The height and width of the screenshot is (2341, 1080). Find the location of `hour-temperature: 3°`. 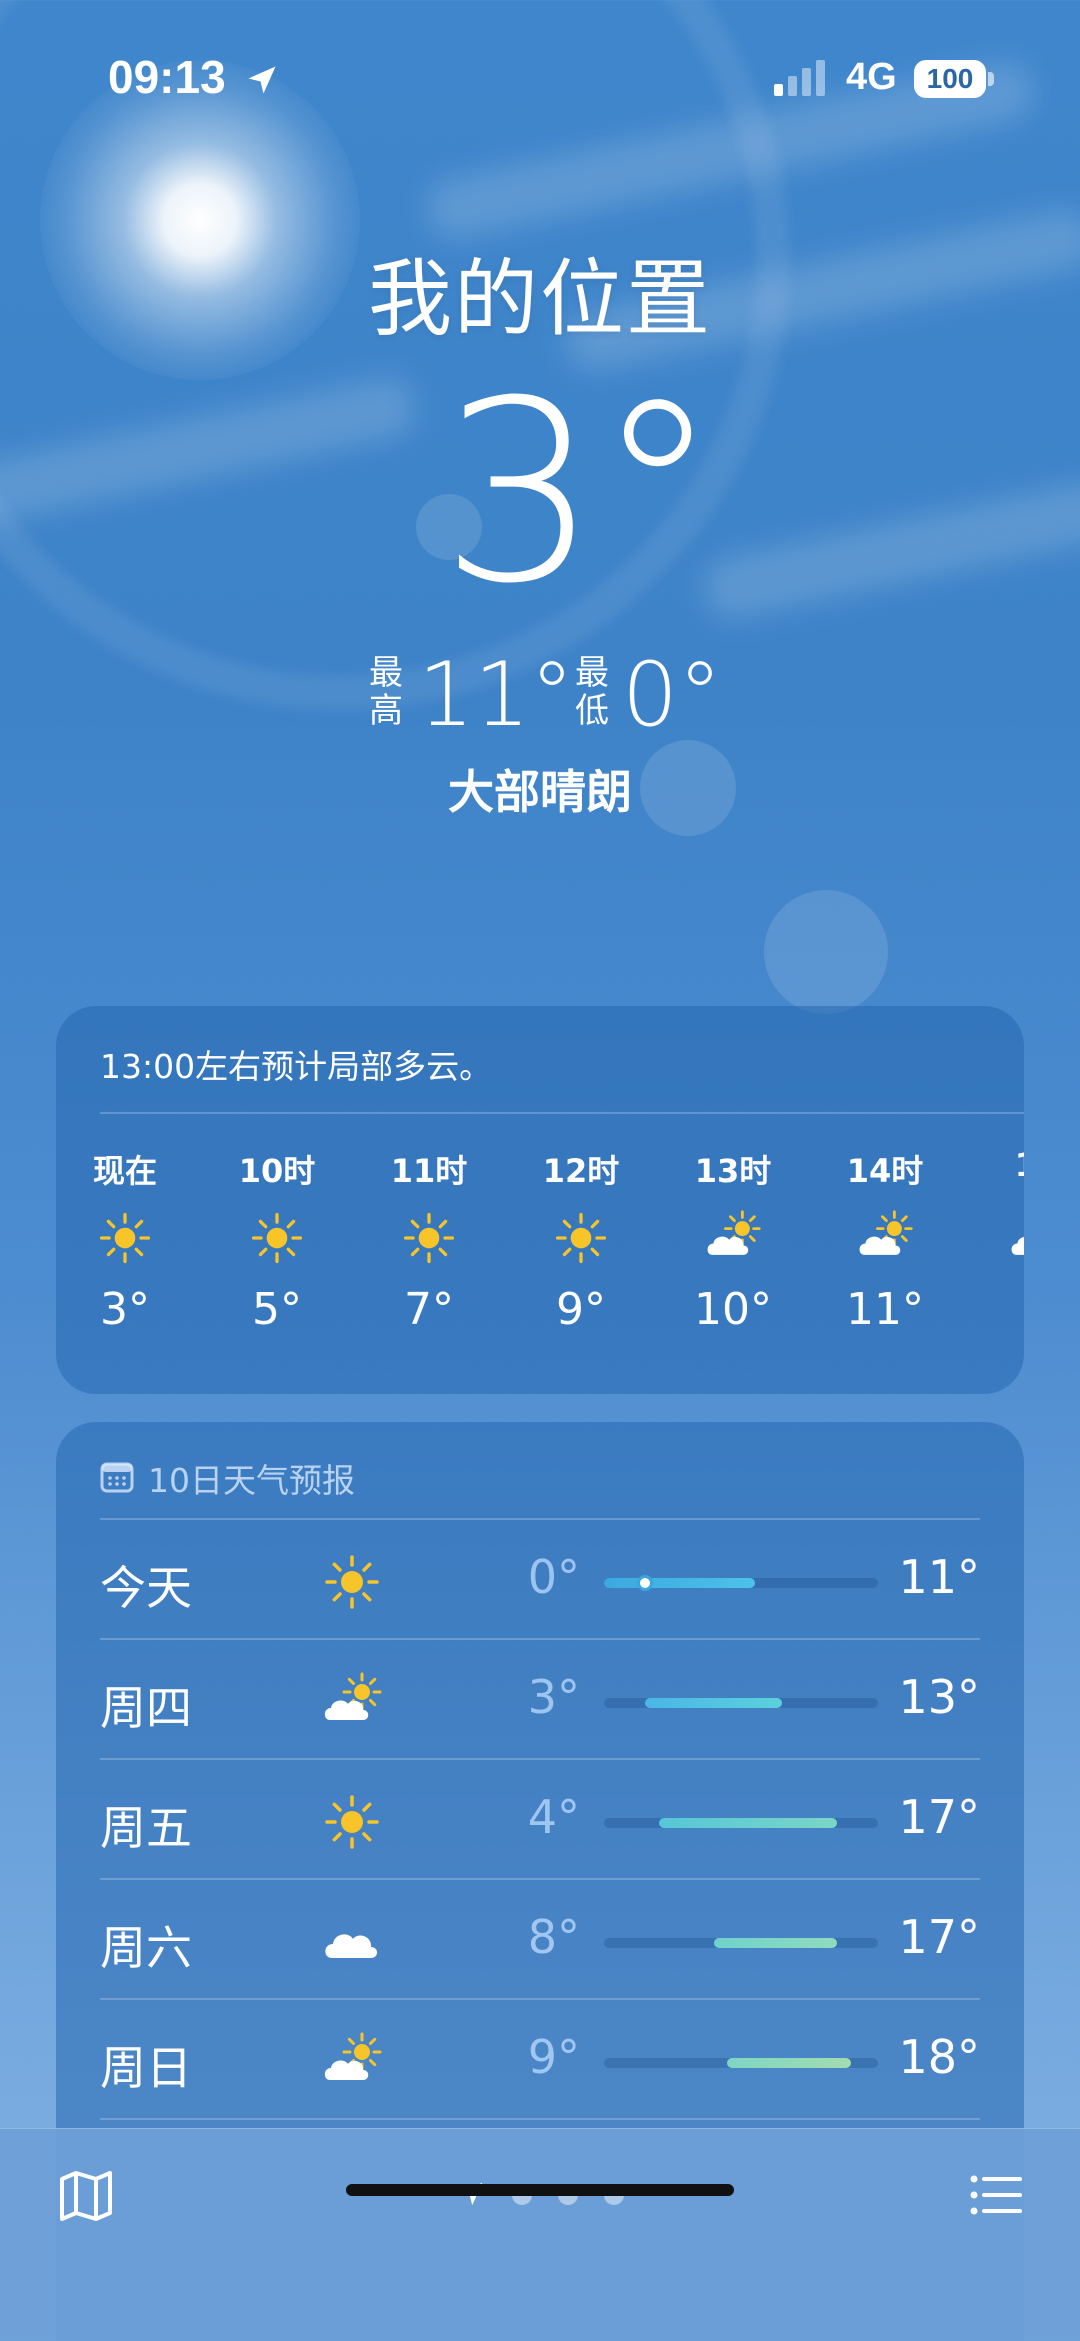

hour-temperature: 3° is located at coordinates (125, 1309).